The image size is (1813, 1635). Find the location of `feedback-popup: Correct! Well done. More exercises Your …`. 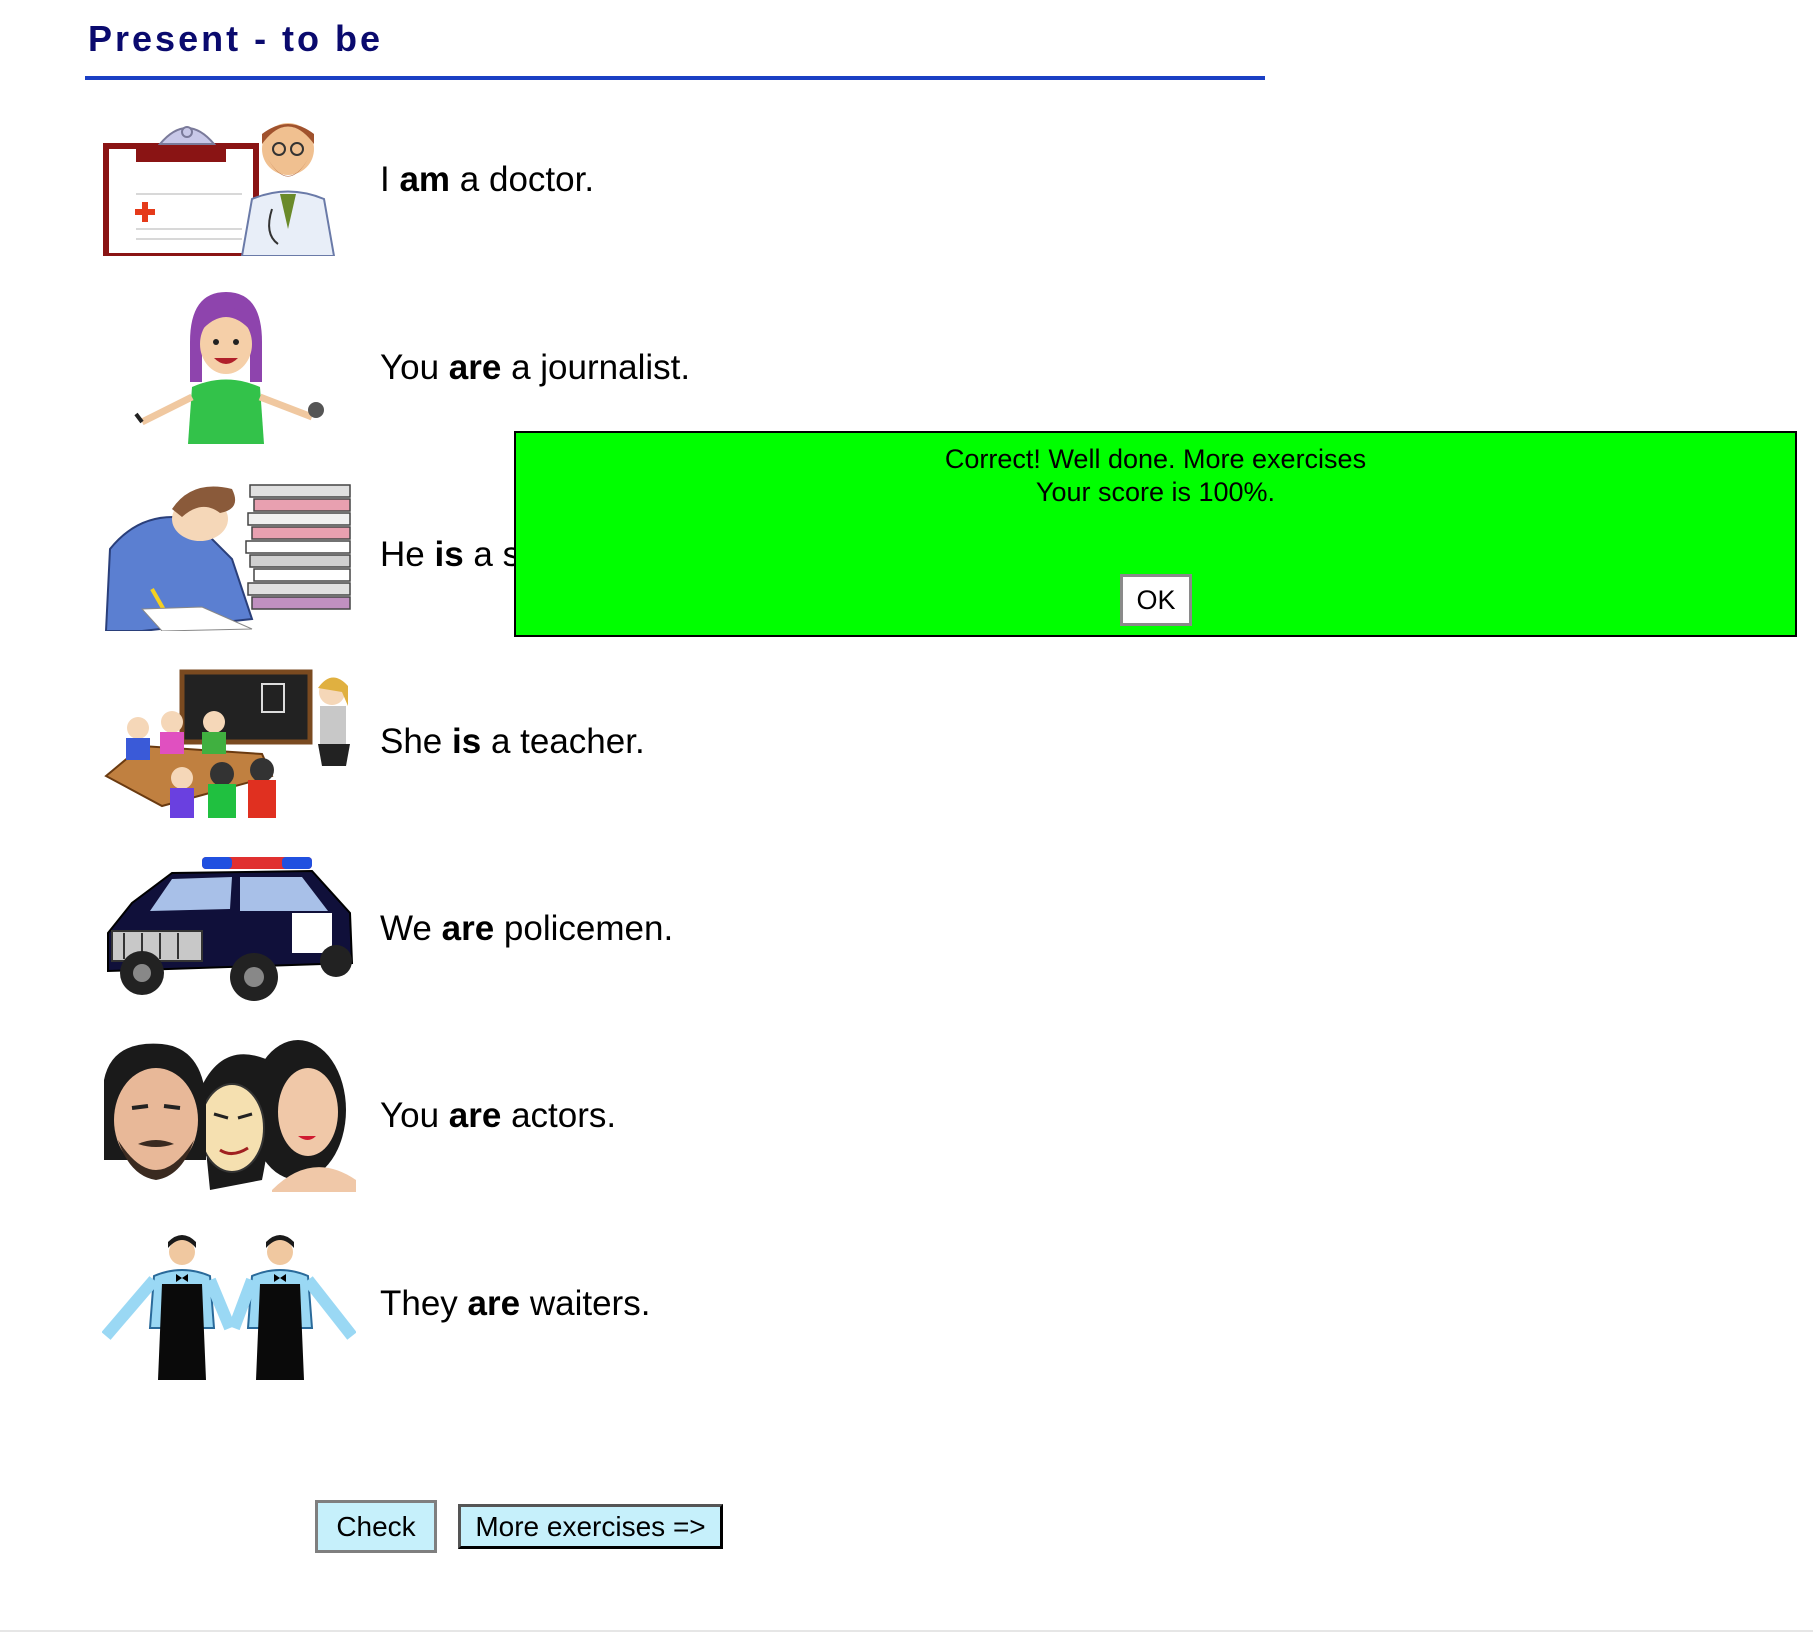

feedback-popup: Correct! Well done. More exercises Your … is located at coordinates (1155, 534).